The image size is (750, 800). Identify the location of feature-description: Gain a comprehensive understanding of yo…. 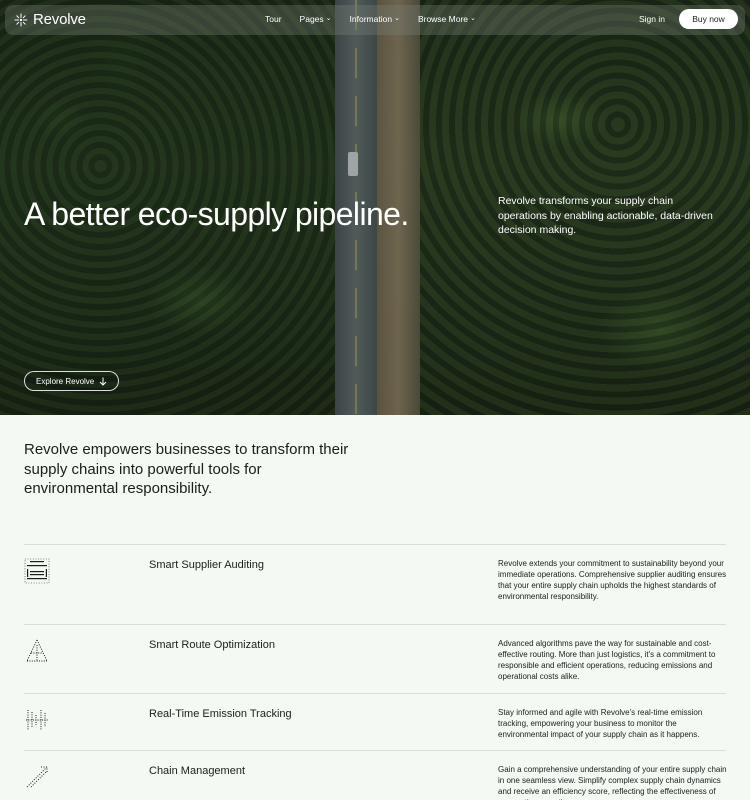
(612, 782).